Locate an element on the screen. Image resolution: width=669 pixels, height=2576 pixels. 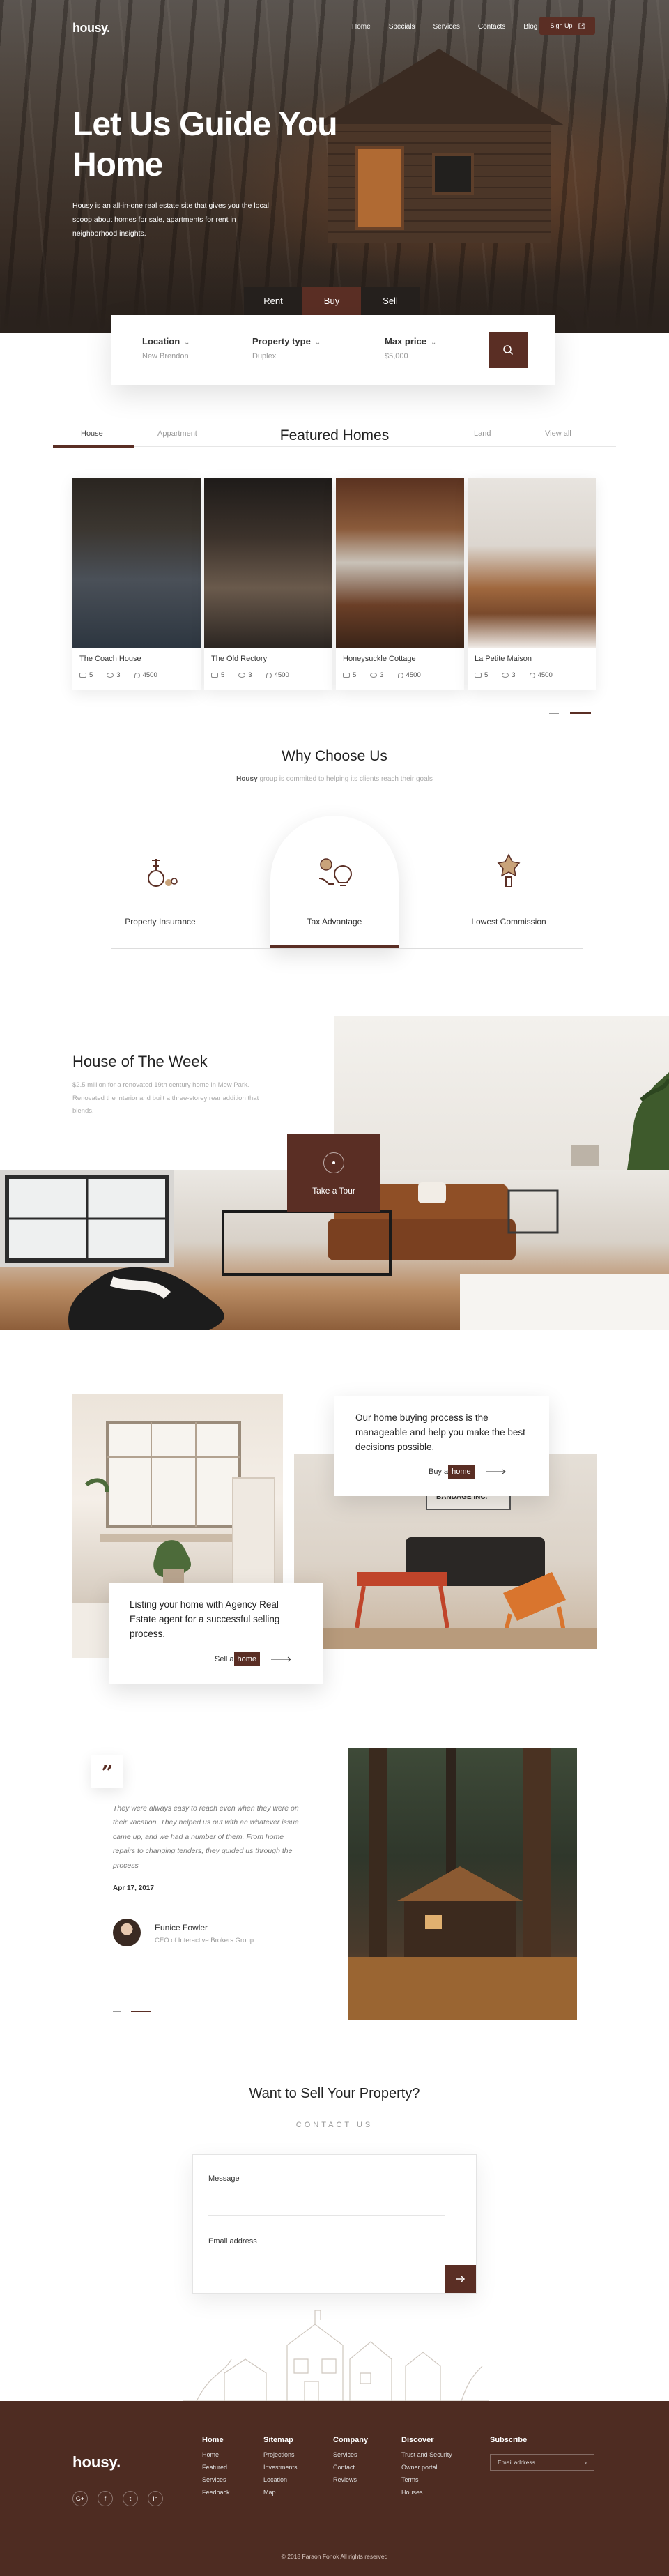
why-item-commission: Lowest Commission is located at coordinates (509, 882).